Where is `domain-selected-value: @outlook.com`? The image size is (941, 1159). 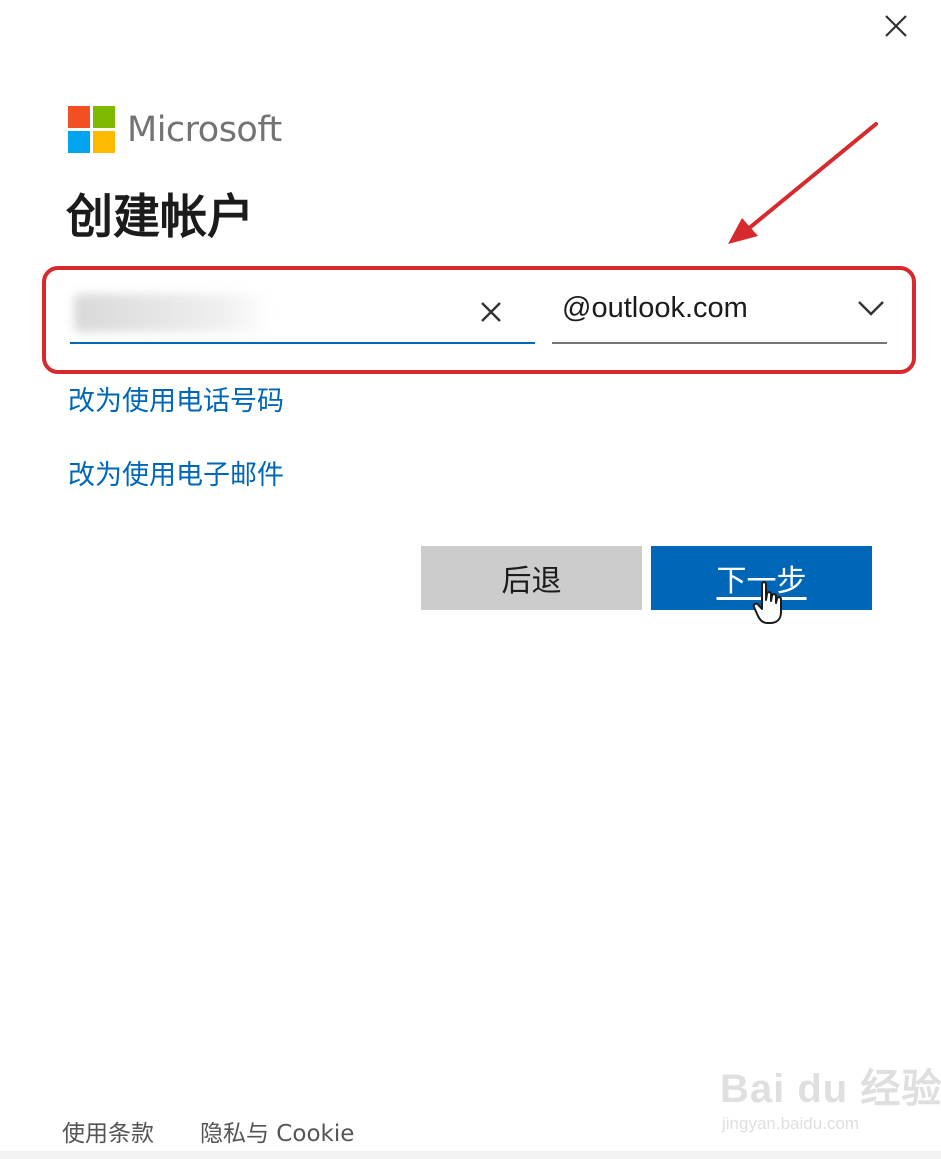
domain-selected-value: @outlook.com is located at coordinates (655, 308).